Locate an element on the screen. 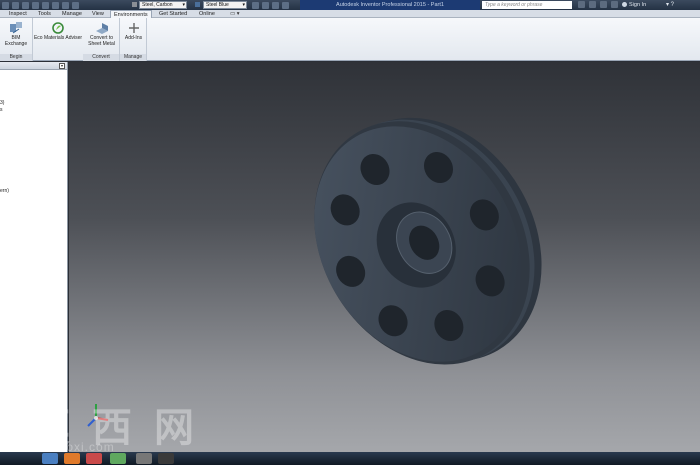 The image size is (700, 465). open-icon is located at coordinates (25, 5).